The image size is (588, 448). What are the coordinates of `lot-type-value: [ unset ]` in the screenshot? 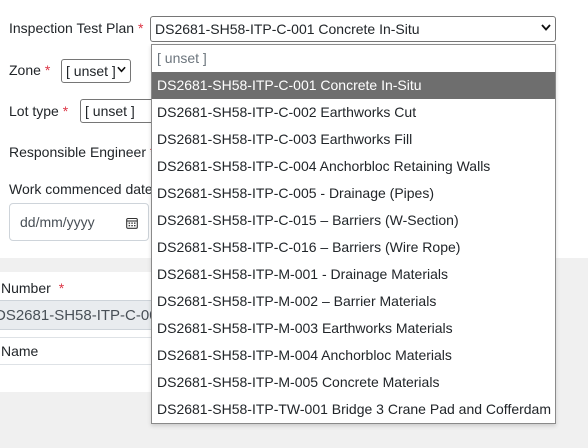 It's located at (110, 111).